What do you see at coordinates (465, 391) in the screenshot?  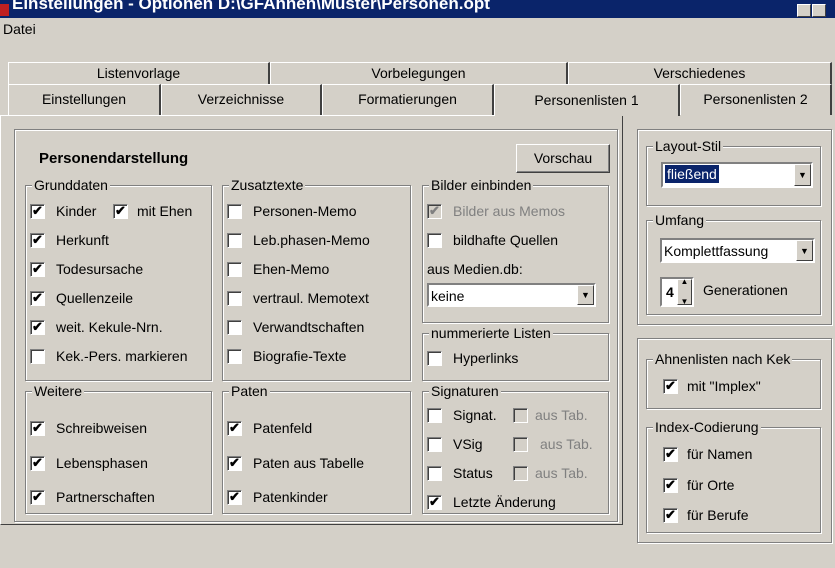 I see `signaturen-title: Signaturen` at bounding box center [465, 391].